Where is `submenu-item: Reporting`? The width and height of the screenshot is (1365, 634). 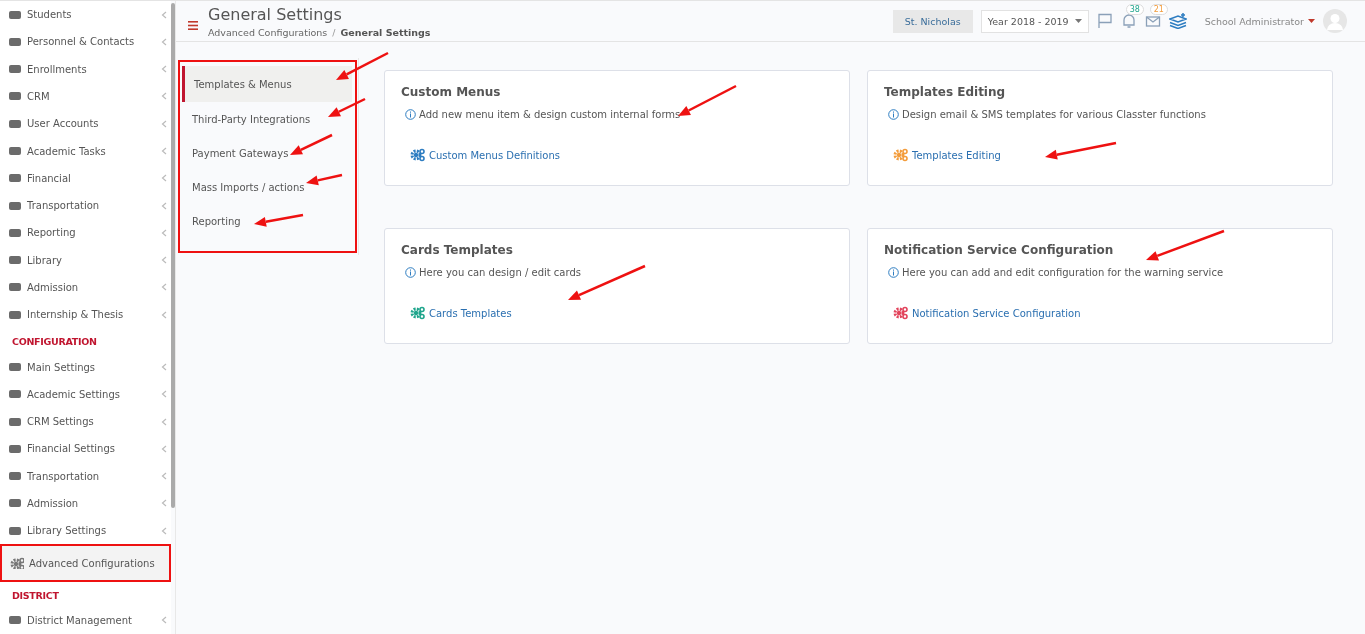
submenu-item: Reporting is located at coordinates (267, 221).